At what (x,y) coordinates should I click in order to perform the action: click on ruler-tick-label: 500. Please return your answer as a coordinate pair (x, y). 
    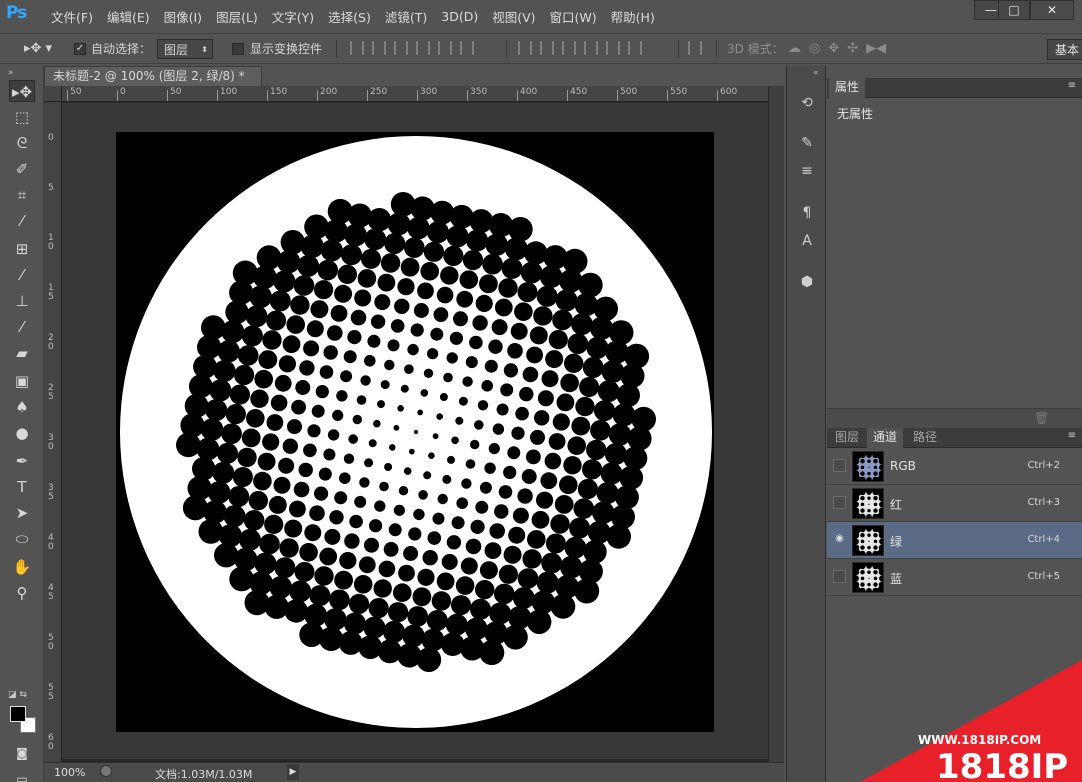
    Looking at the image, I should click on (629, 92).